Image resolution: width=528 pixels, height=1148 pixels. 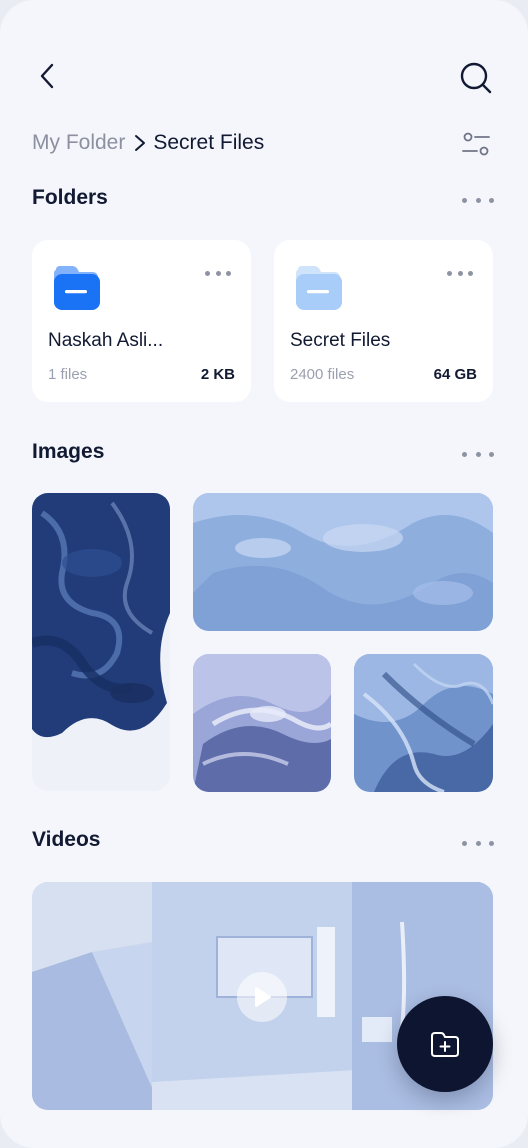 What do you see at coordinates (68, 451) in the screenshot?
I see `images-section-title: Images` at bounding box center [68, 451].